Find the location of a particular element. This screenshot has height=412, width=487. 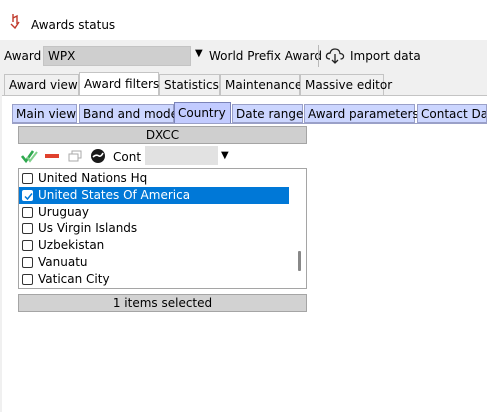

award-label: Award is located at coordinates (23, 56).